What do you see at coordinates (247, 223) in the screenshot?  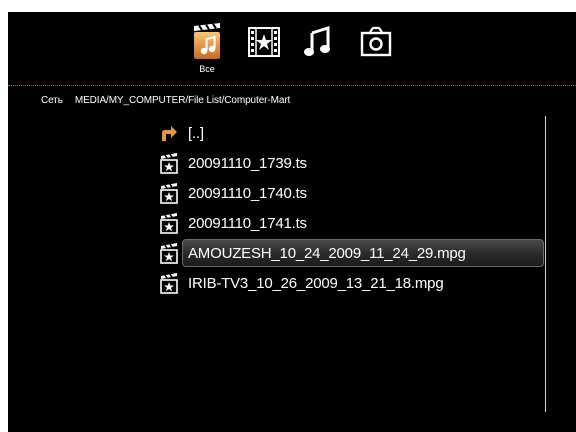 I see `file-name: 20091110_1741.ts` at bounding box center [247, 223].